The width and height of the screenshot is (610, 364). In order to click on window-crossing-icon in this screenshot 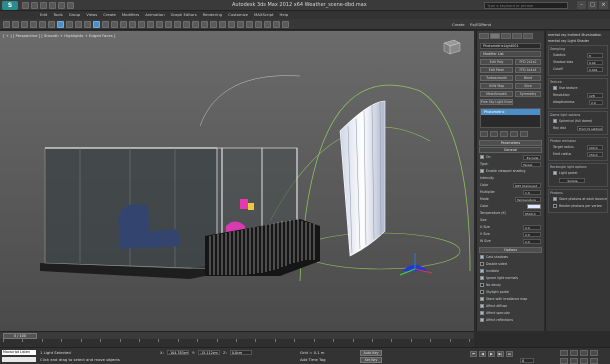, I will do `click(87, 24)`.